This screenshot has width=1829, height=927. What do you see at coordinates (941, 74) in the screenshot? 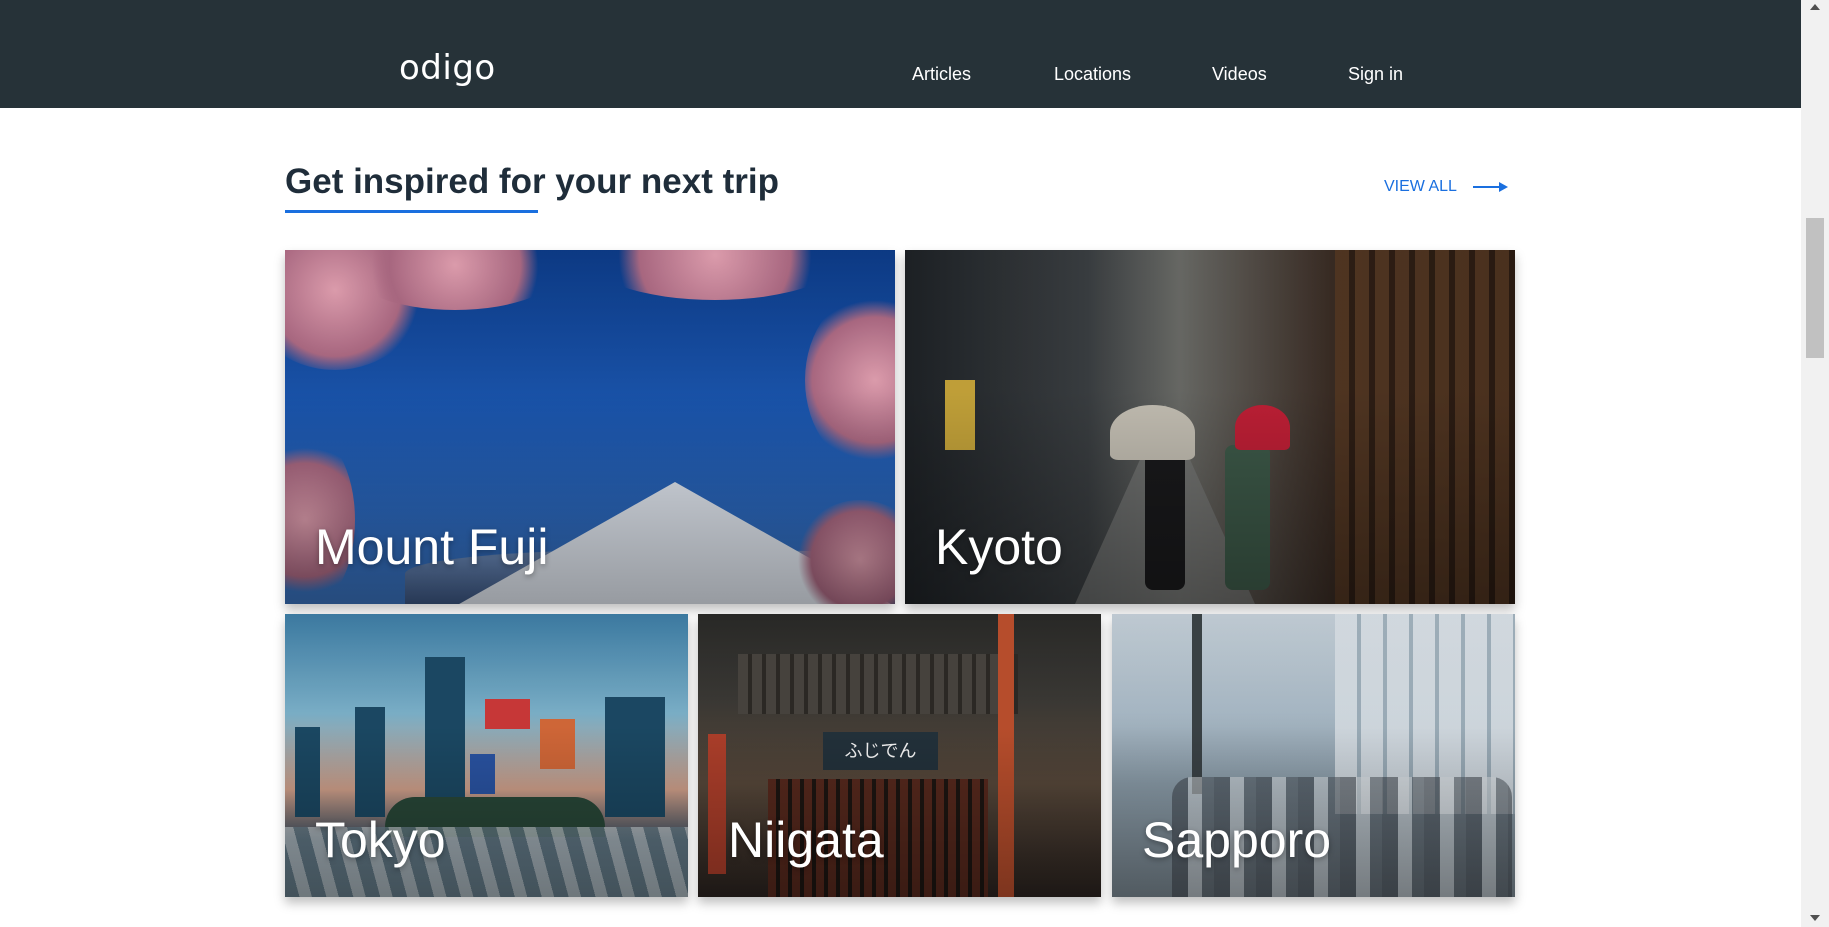
I see `nav-articles: Articles` at bounding box center [941, 74].